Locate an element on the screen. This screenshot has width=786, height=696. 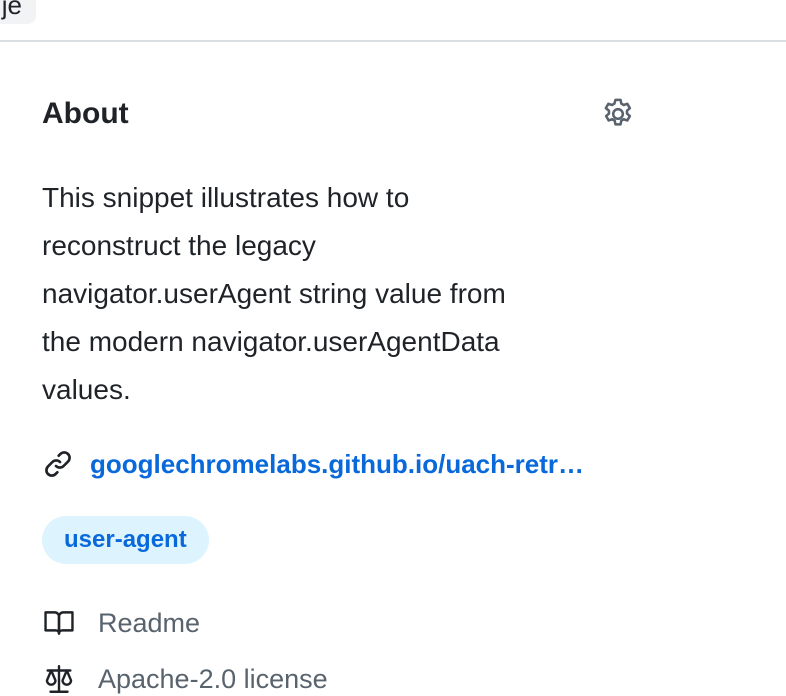
about-heading: About is located at coordinates (85, 113).